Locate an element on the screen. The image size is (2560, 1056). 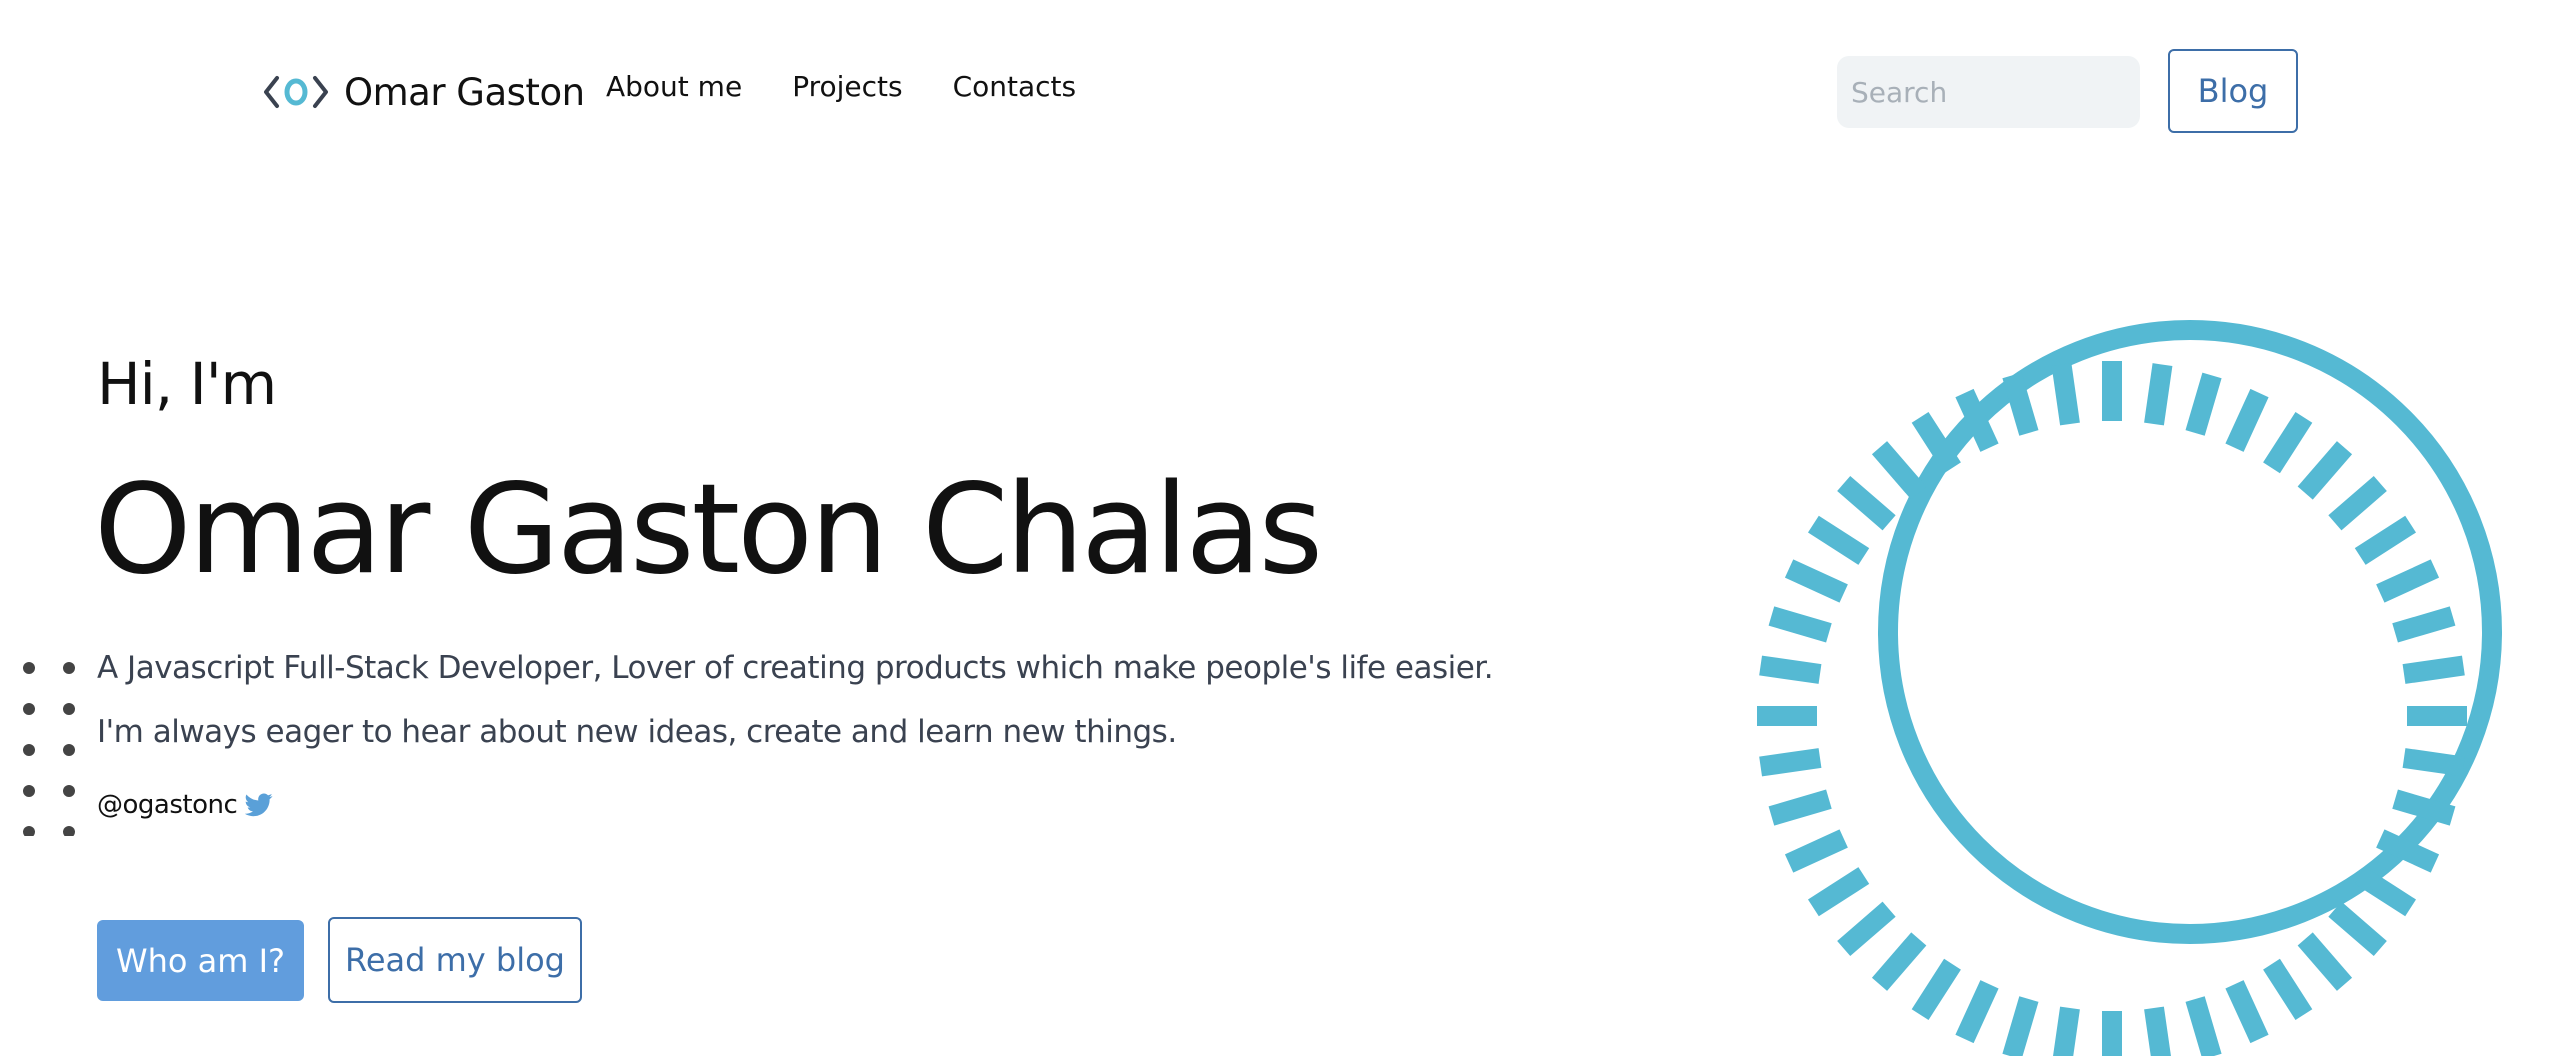
brand: Omar Gaston is located at coordinates (424, 92).